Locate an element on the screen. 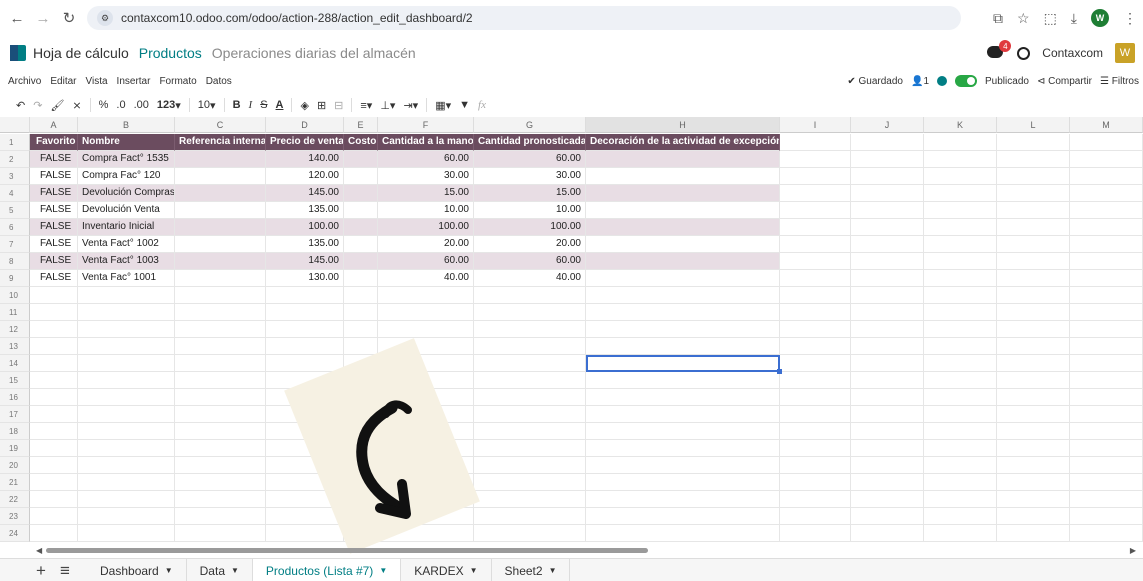 The width and height of the screenshot is (1143, 581). column-header: M is located at coordinates (1106, 125).